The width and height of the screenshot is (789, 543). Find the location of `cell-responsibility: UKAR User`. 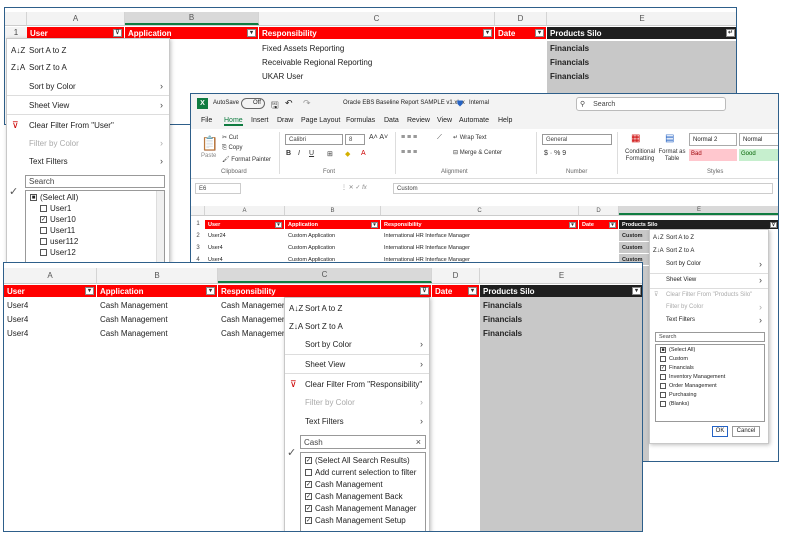

cell-responsibility: UKAR User is located at coordinates (377, 76).